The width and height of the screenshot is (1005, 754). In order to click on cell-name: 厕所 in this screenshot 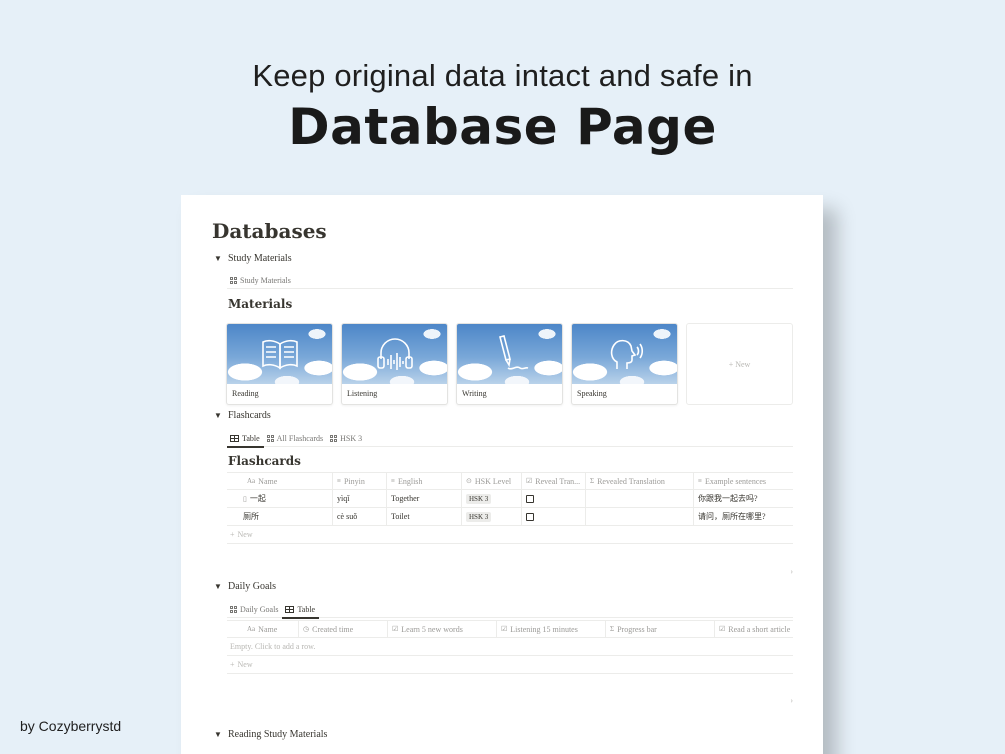, I will do `click(280, 516)`.